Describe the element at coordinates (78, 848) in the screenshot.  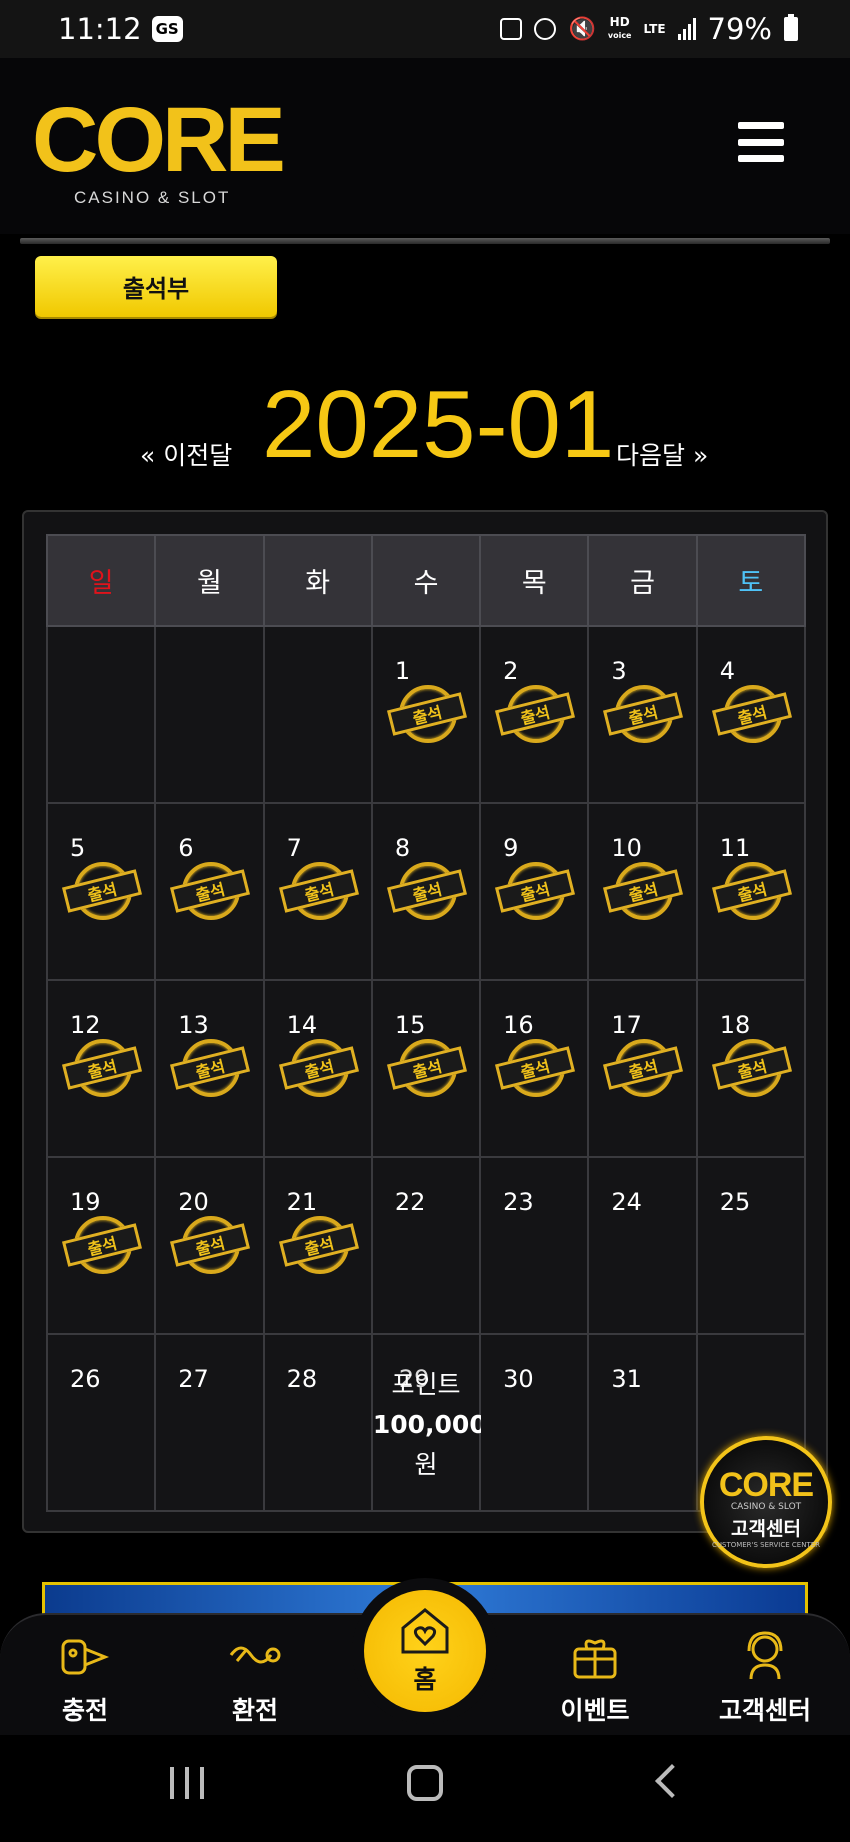
I see `day-number: 5` at that location.